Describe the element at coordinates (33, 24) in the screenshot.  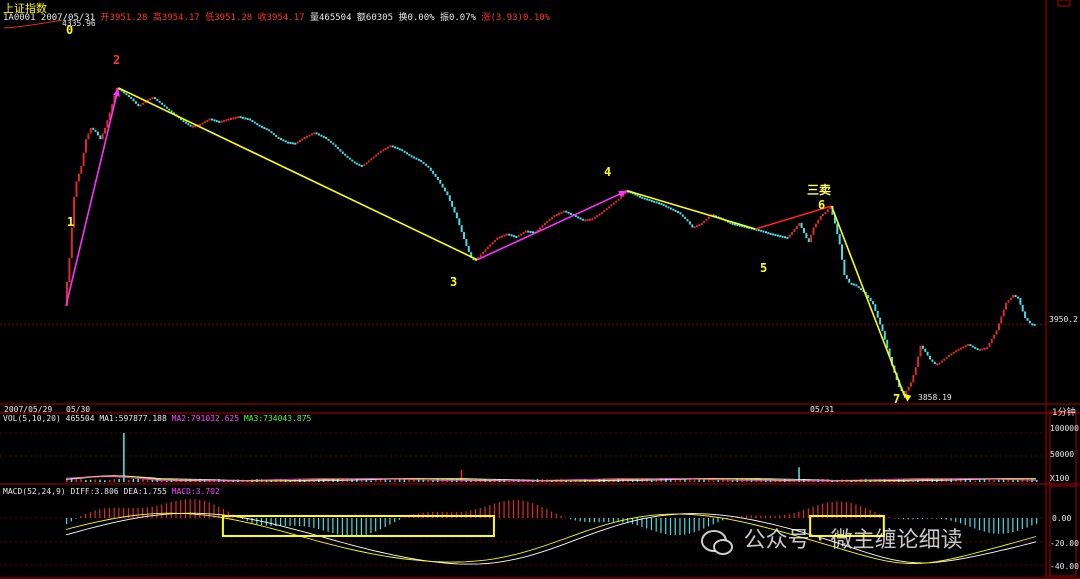
I see `prev-session-line` at that location.